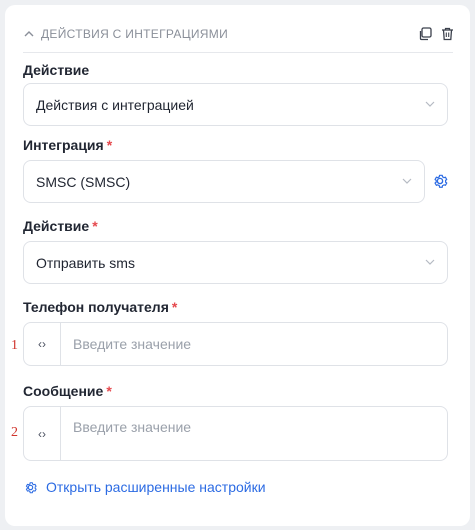 The width and height of the screenshot is (475, 530). Describe the element at coordinates (83, 181) in the screenshot. I see `integration-value: SMSC (SMSC)` at that location.